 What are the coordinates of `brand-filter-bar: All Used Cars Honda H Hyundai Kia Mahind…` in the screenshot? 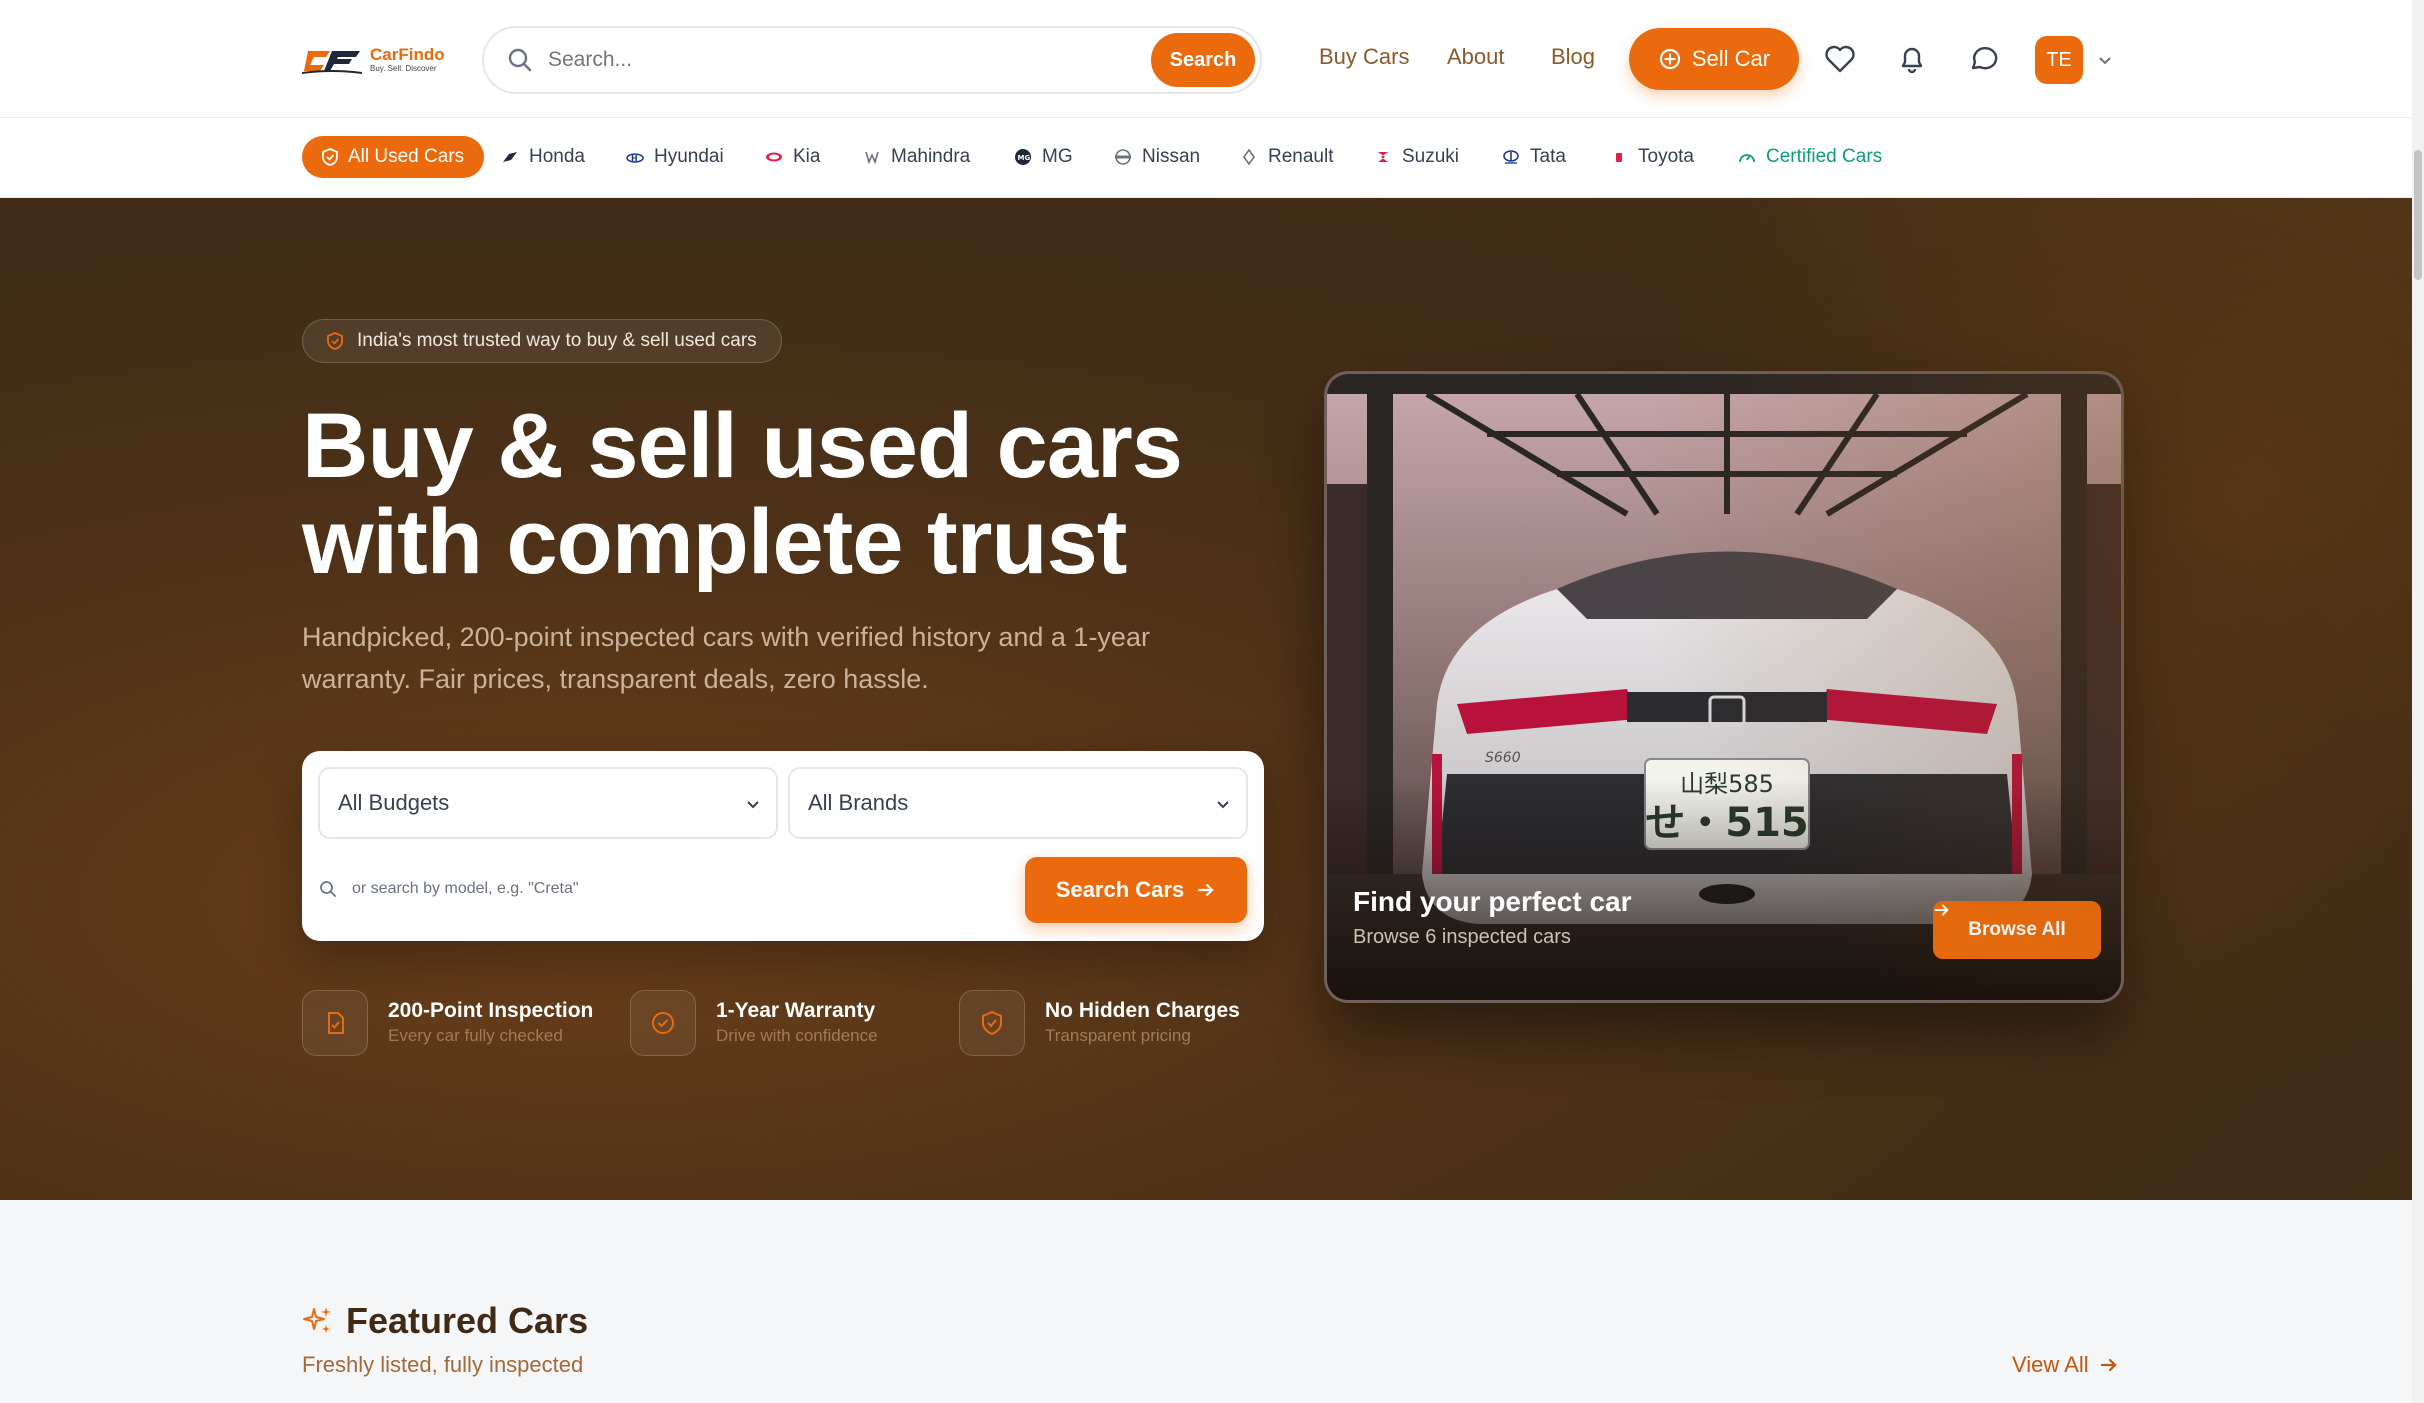 It's located at (1212, 158).